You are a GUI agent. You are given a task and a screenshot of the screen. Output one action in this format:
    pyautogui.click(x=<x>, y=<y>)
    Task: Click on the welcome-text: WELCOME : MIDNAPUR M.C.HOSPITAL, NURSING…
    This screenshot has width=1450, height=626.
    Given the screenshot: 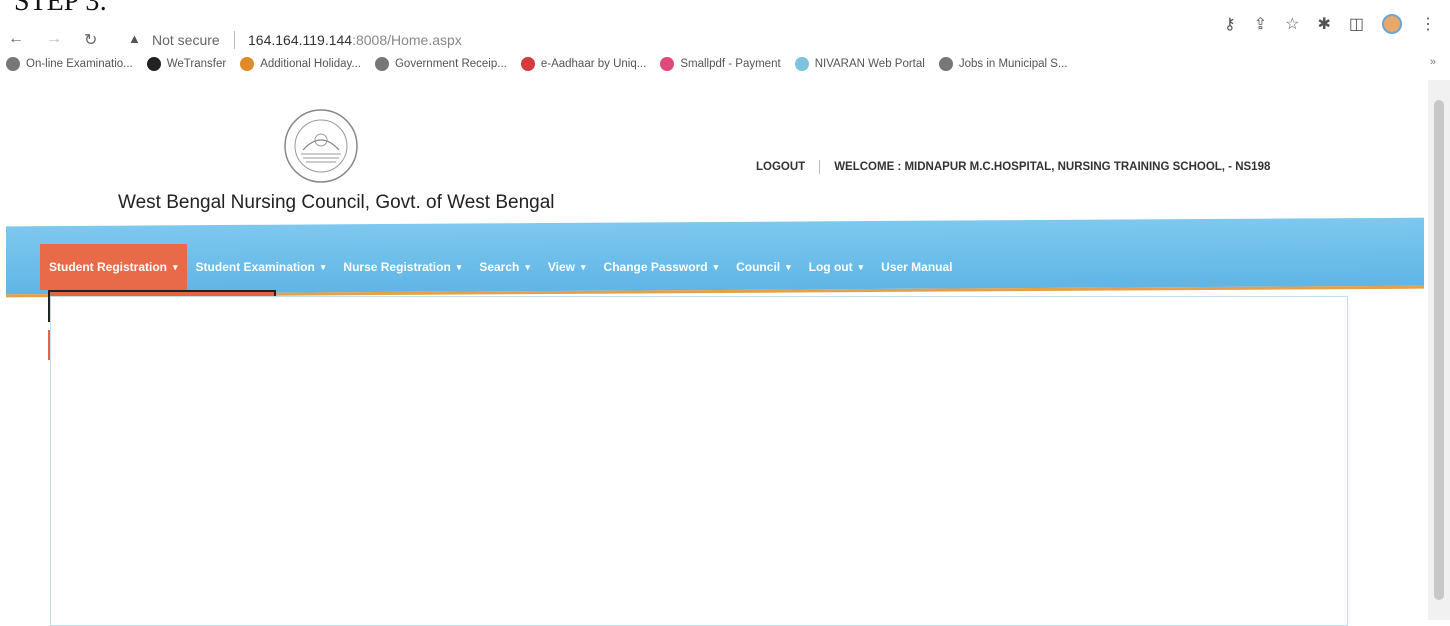 What is the action you would take?
    pyautogui.click(x=1052, y=167)
    